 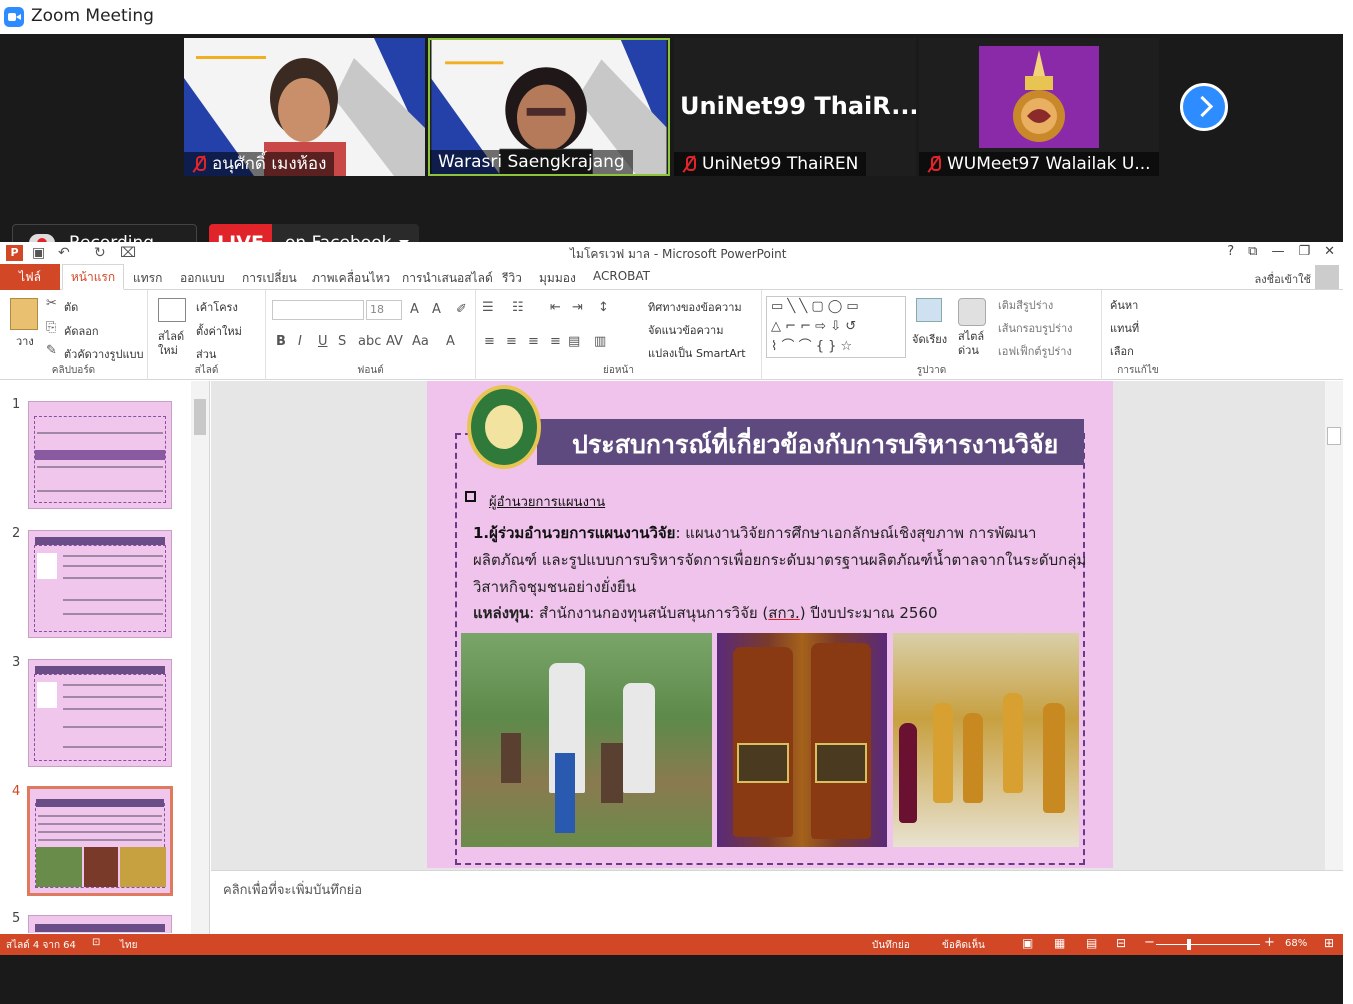 I want to click on close-icon: ✕, so click(x=1329, y=251).